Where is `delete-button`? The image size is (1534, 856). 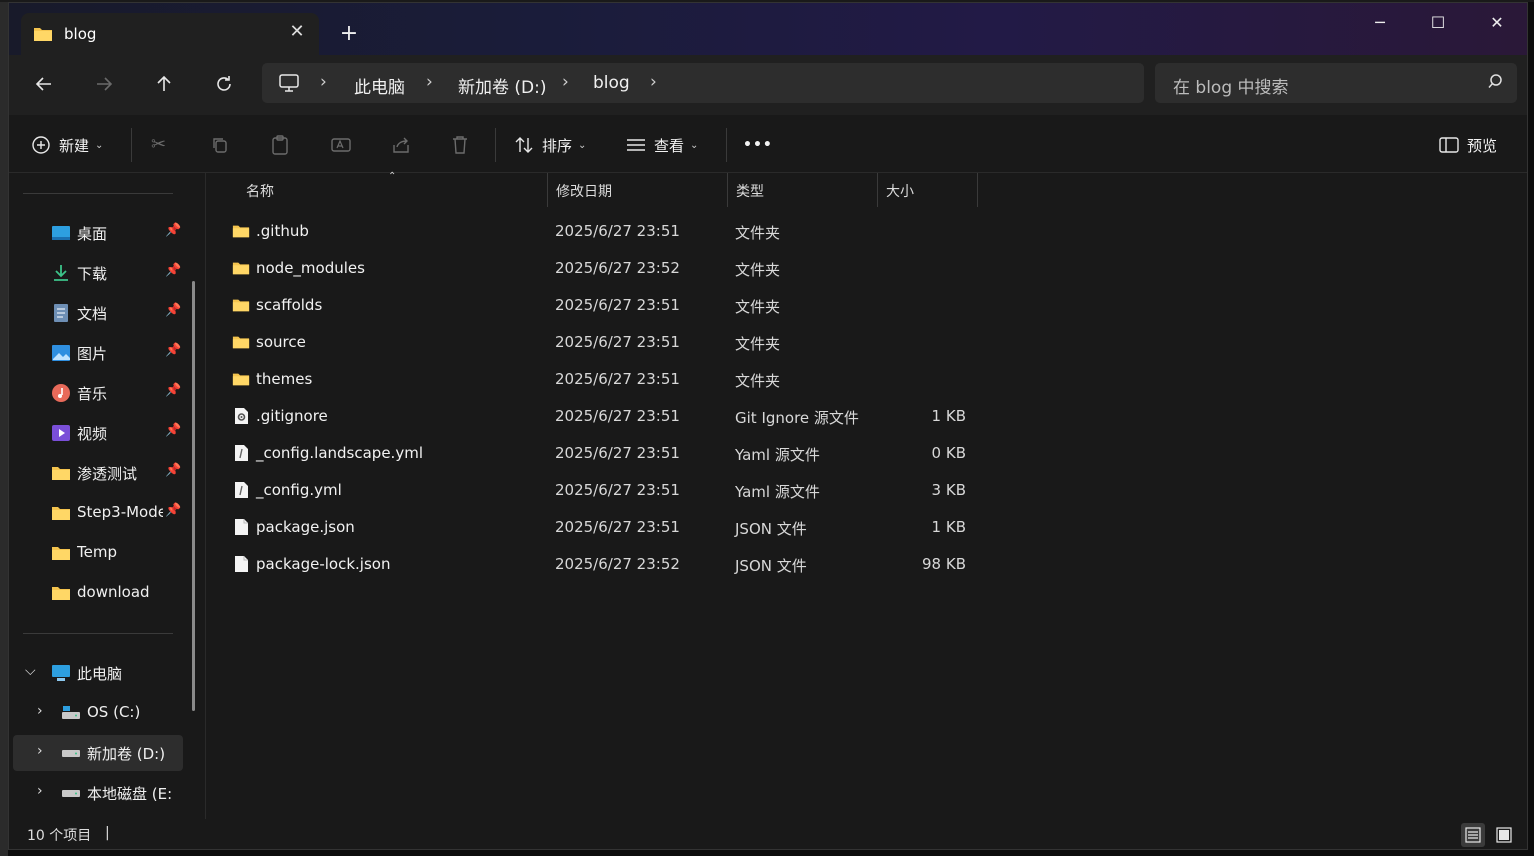 delete-button is located at coordinates (460, 145).